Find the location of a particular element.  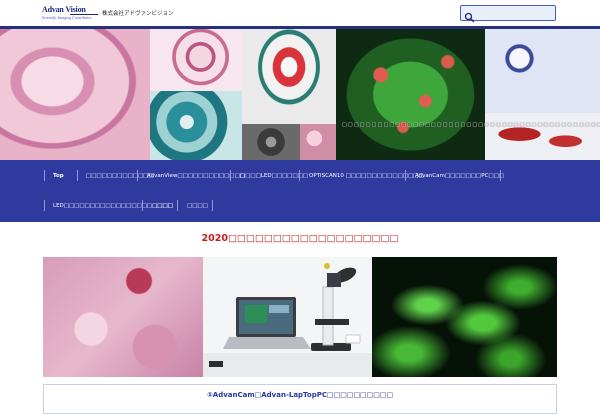

nav-item-9: □□□□ is located at coordinates (197, 206).